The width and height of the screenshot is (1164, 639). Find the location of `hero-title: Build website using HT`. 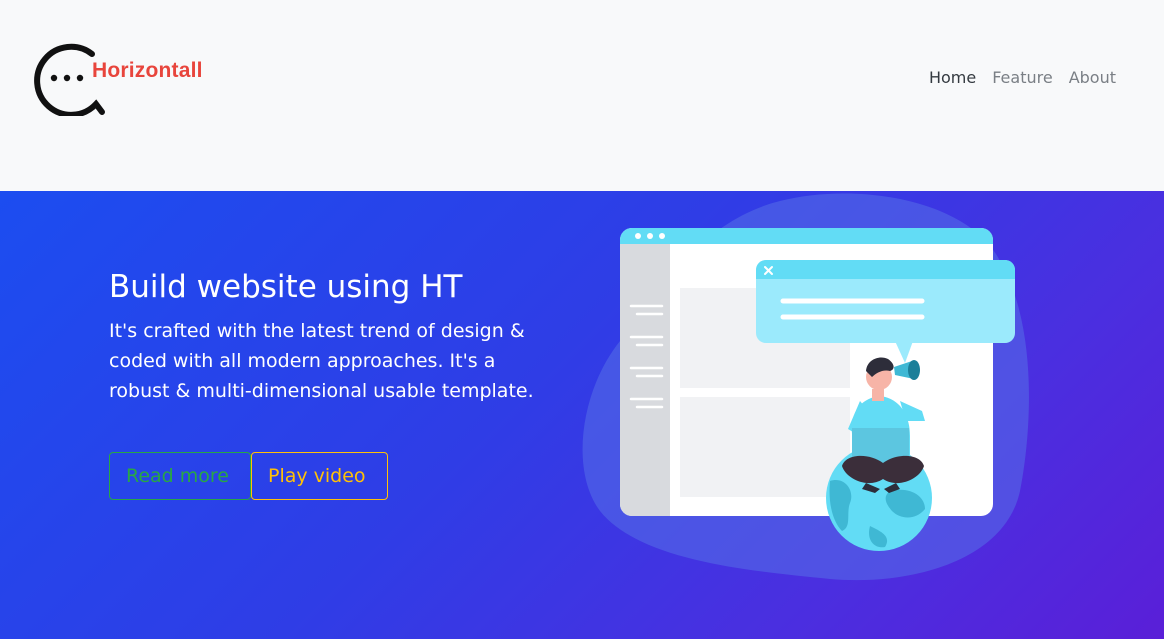

hero-title: Build website using HT is located at coordinates (286, 287).